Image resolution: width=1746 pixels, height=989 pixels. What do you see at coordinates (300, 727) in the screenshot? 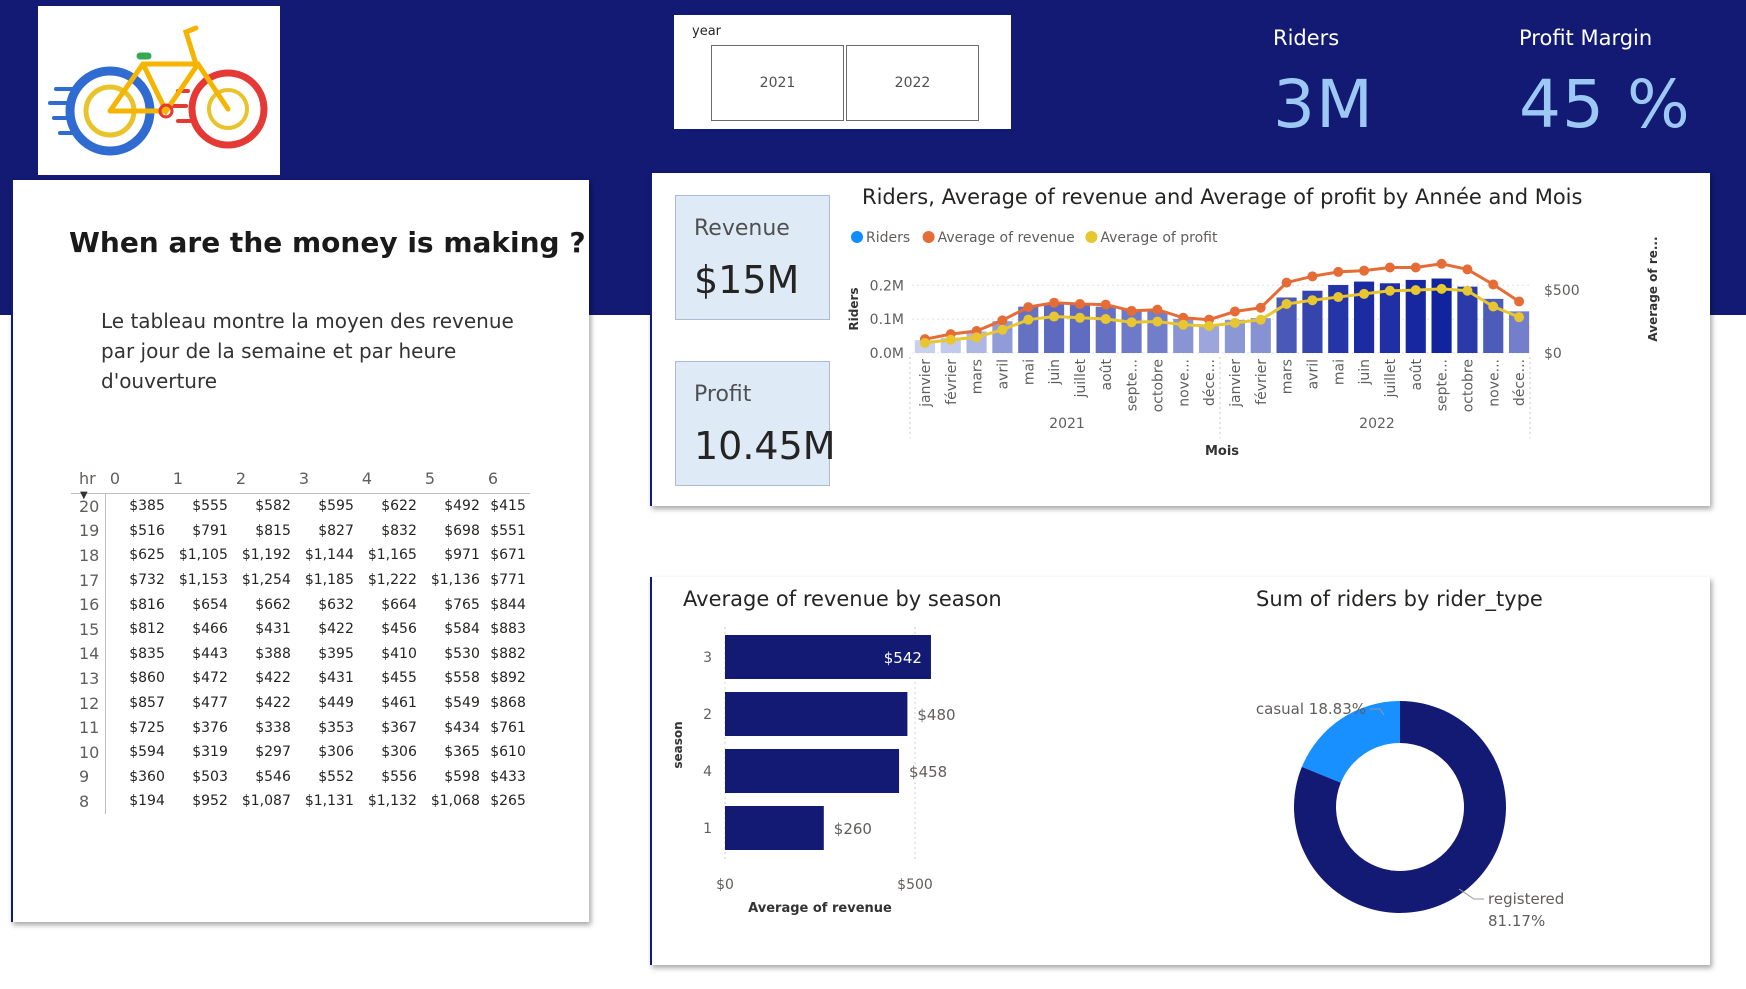
I see `matrix-row: 11 $725 $376 $338 $353 $367 $434 $761` at bounding box center [300, 727].